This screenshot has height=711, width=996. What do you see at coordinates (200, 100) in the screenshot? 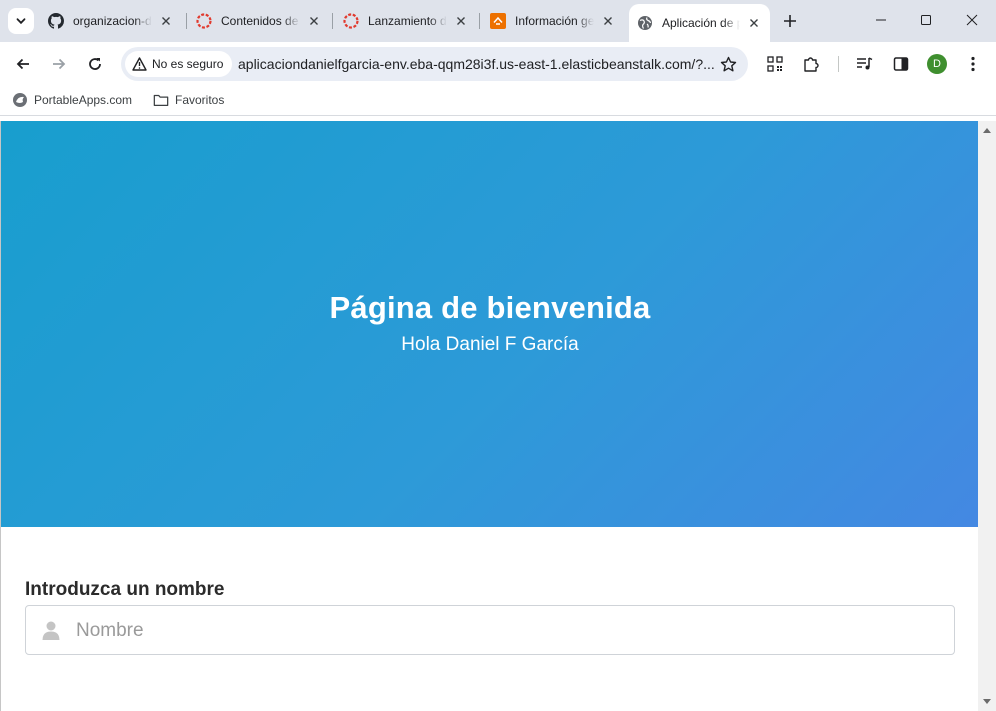
I see `bookmark-label: Favoritos` at bounding box center [200, 100].